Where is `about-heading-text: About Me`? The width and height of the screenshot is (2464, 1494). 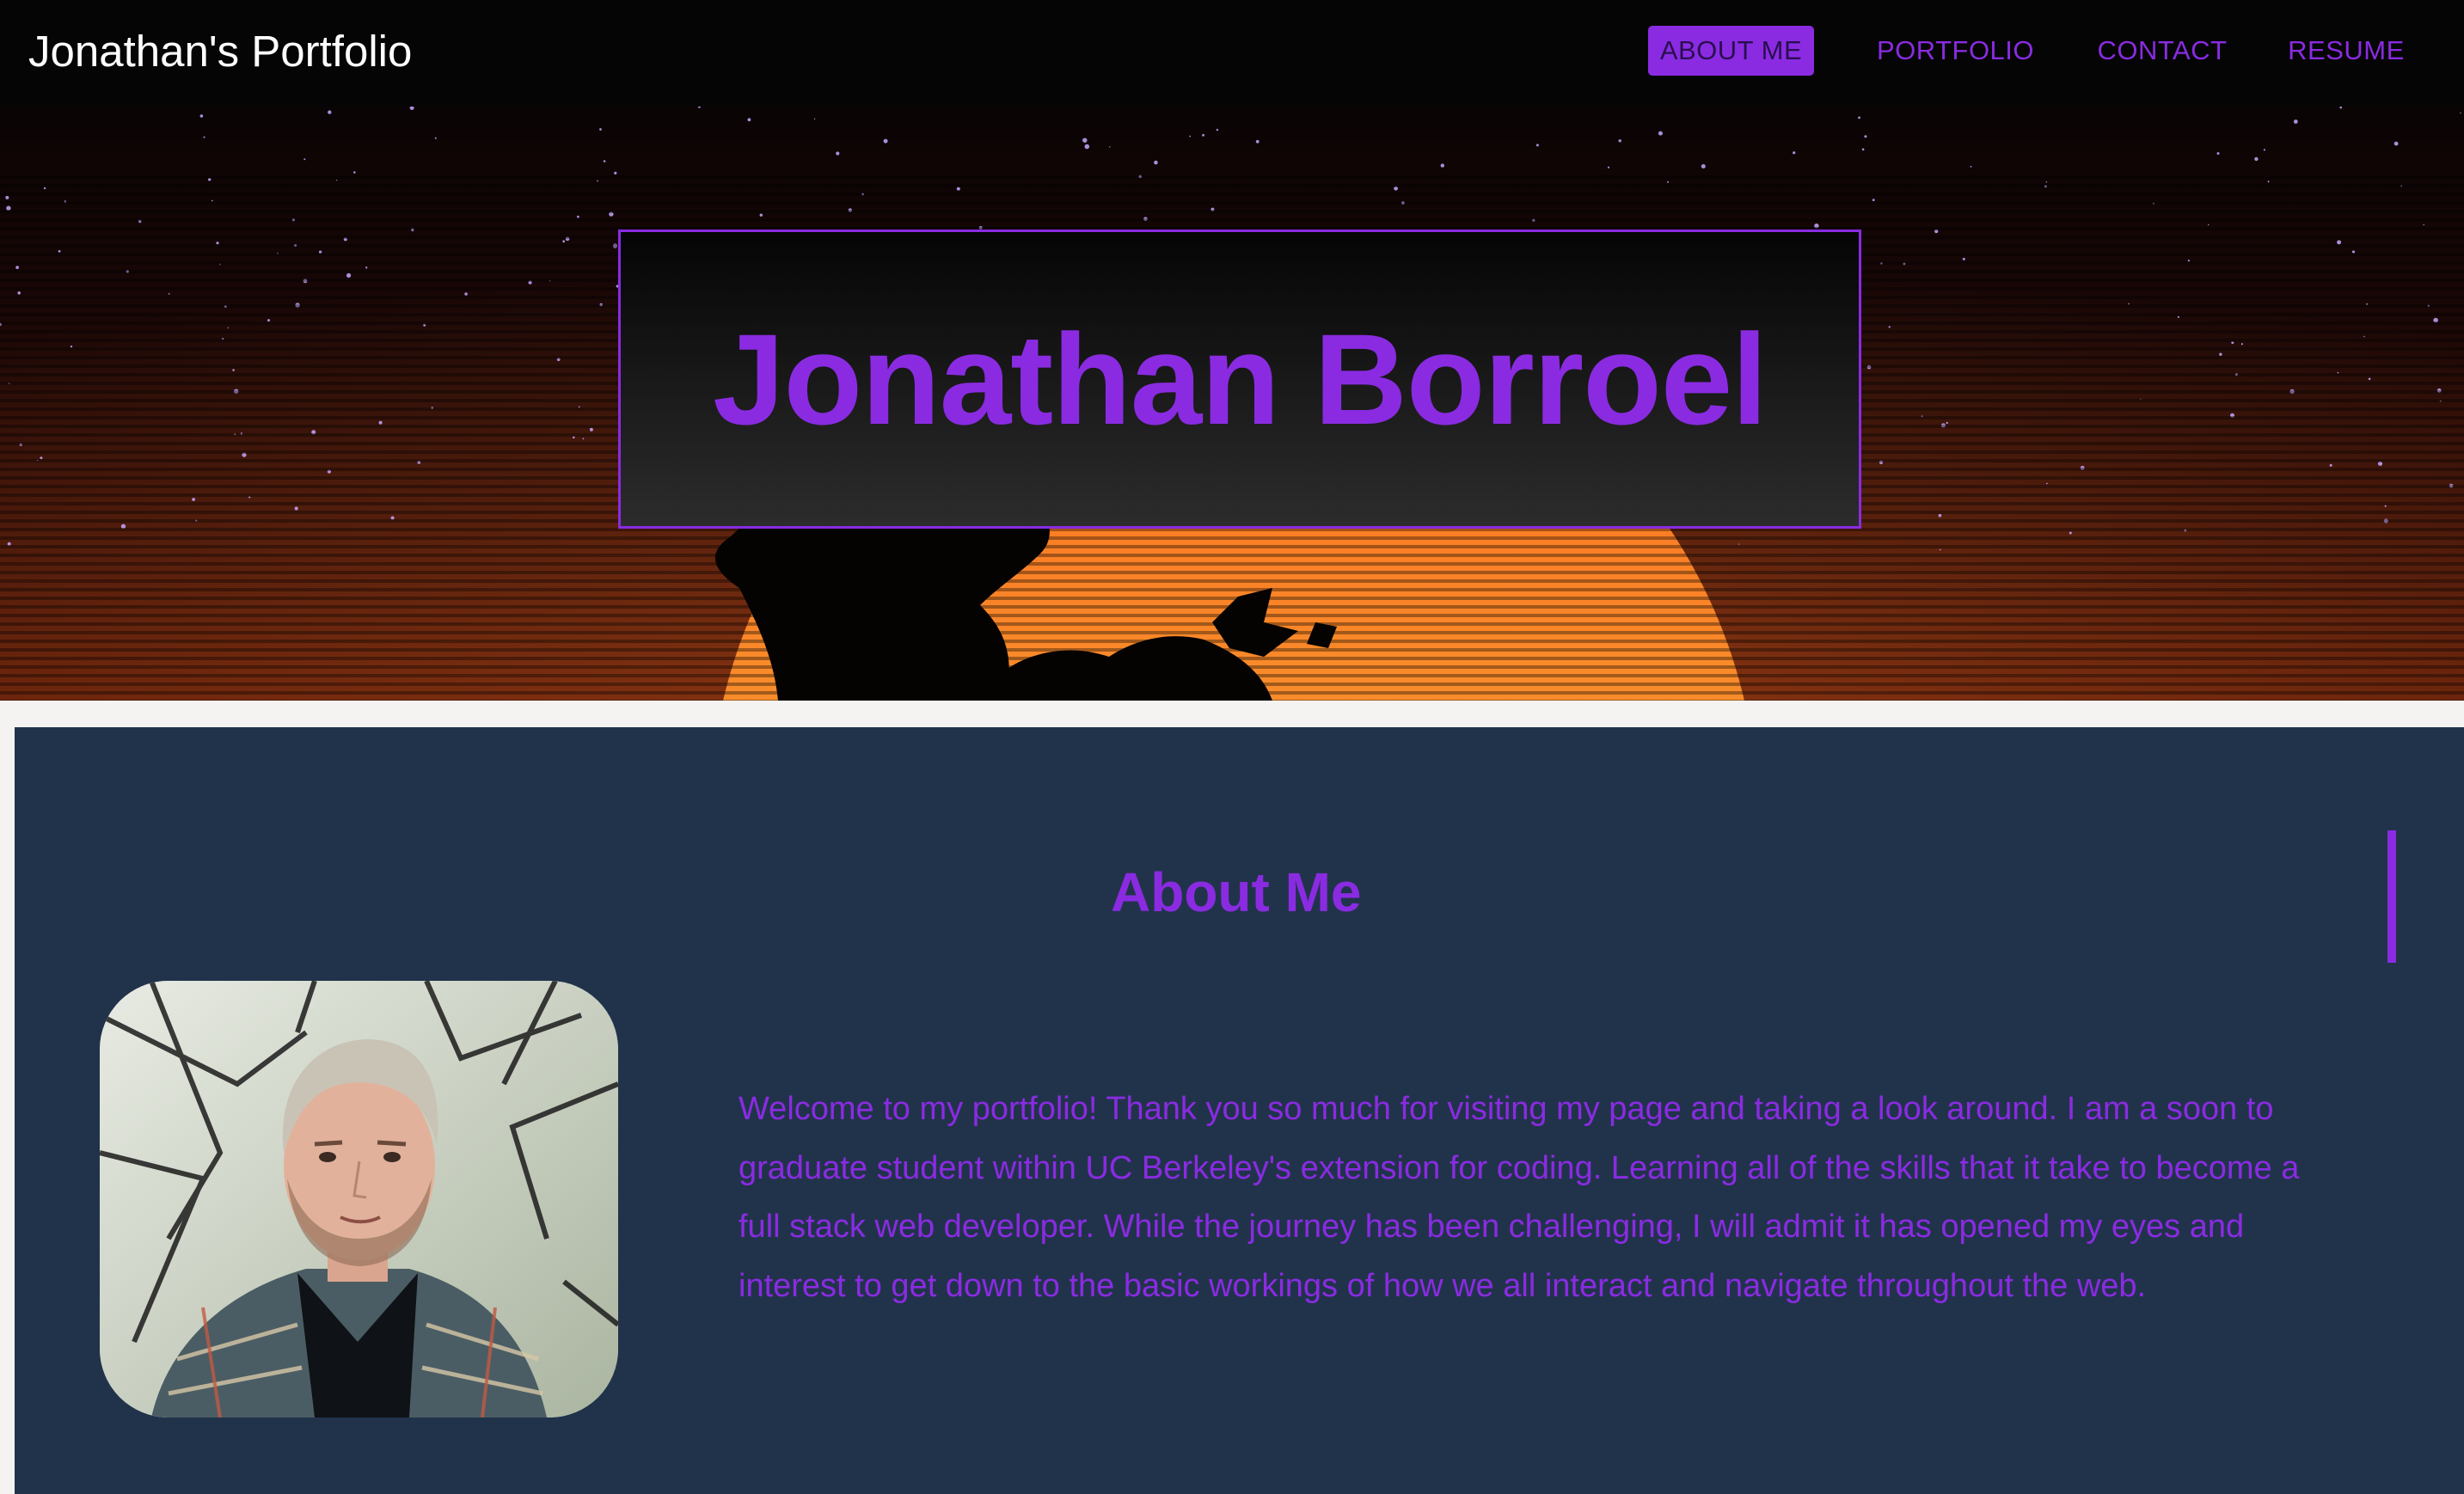
about-heading-text: About Me is located at coordinates (1236, 892).